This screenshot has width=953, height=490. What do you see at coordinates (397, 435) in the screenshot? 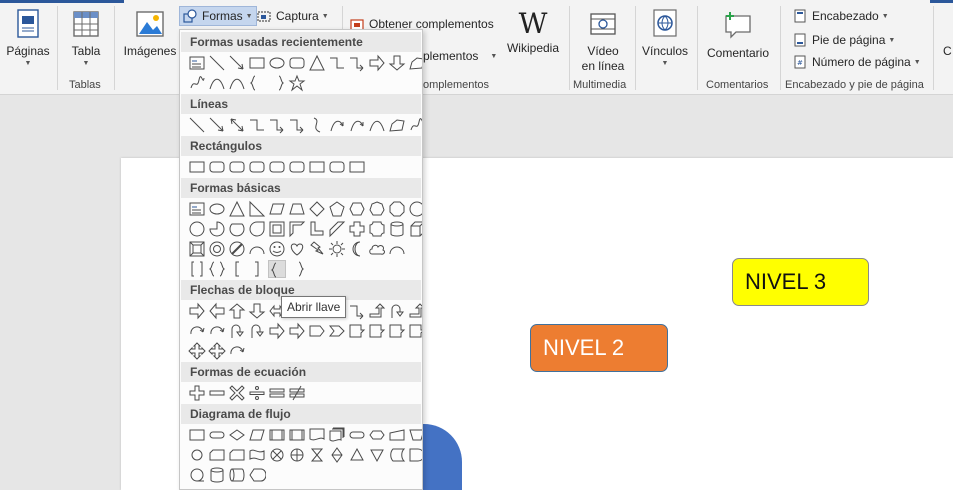
I see `shape-item-f-manual` at bounding box center [397, 435].